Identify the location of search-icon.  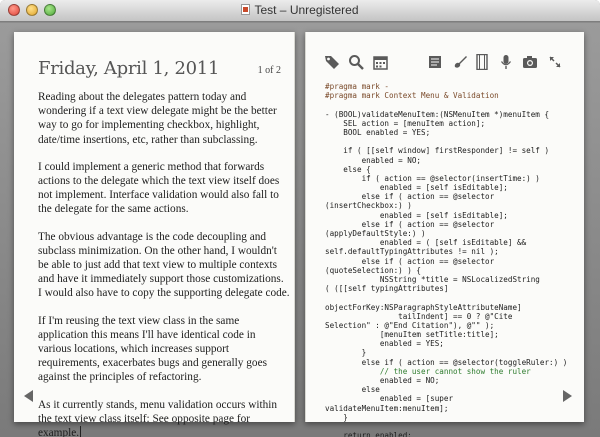
(356, 62).